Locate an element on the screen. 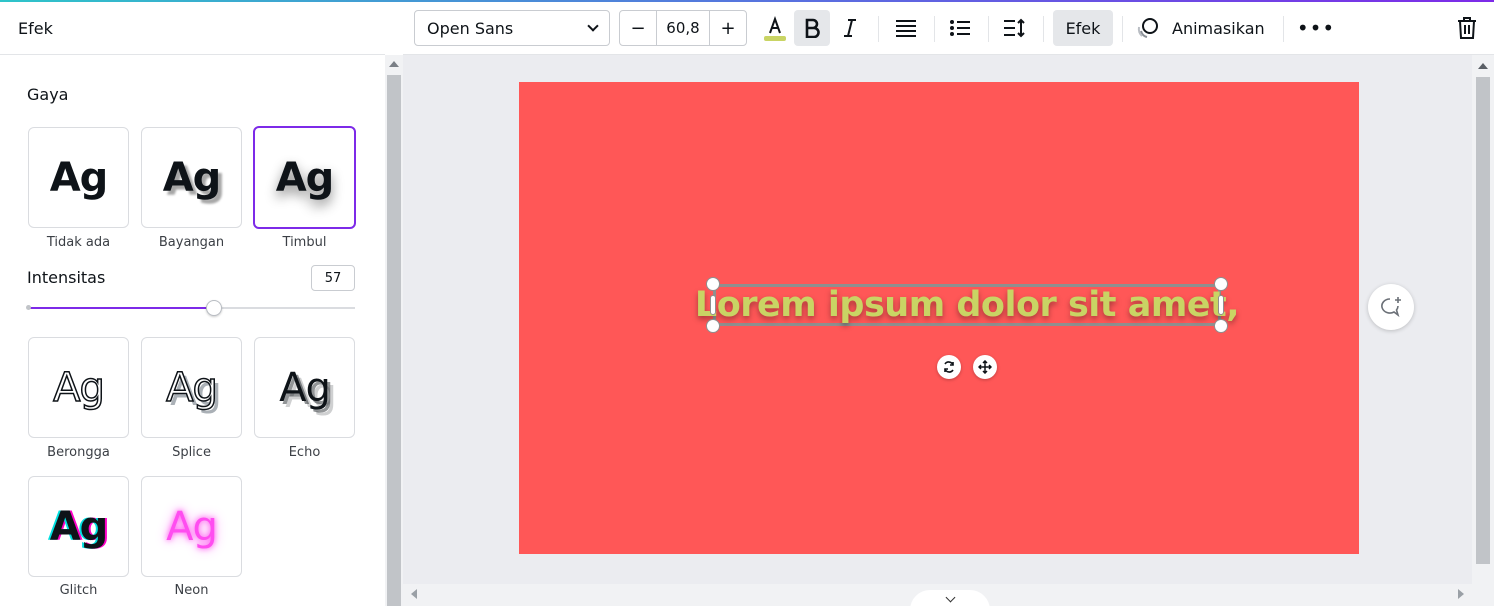  move-icon is located at coordinates (985, 367).